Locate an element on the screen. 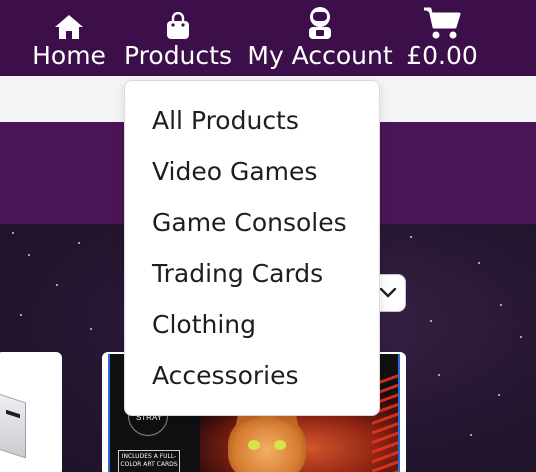  product-card-console is located at coordinates (31, 412).